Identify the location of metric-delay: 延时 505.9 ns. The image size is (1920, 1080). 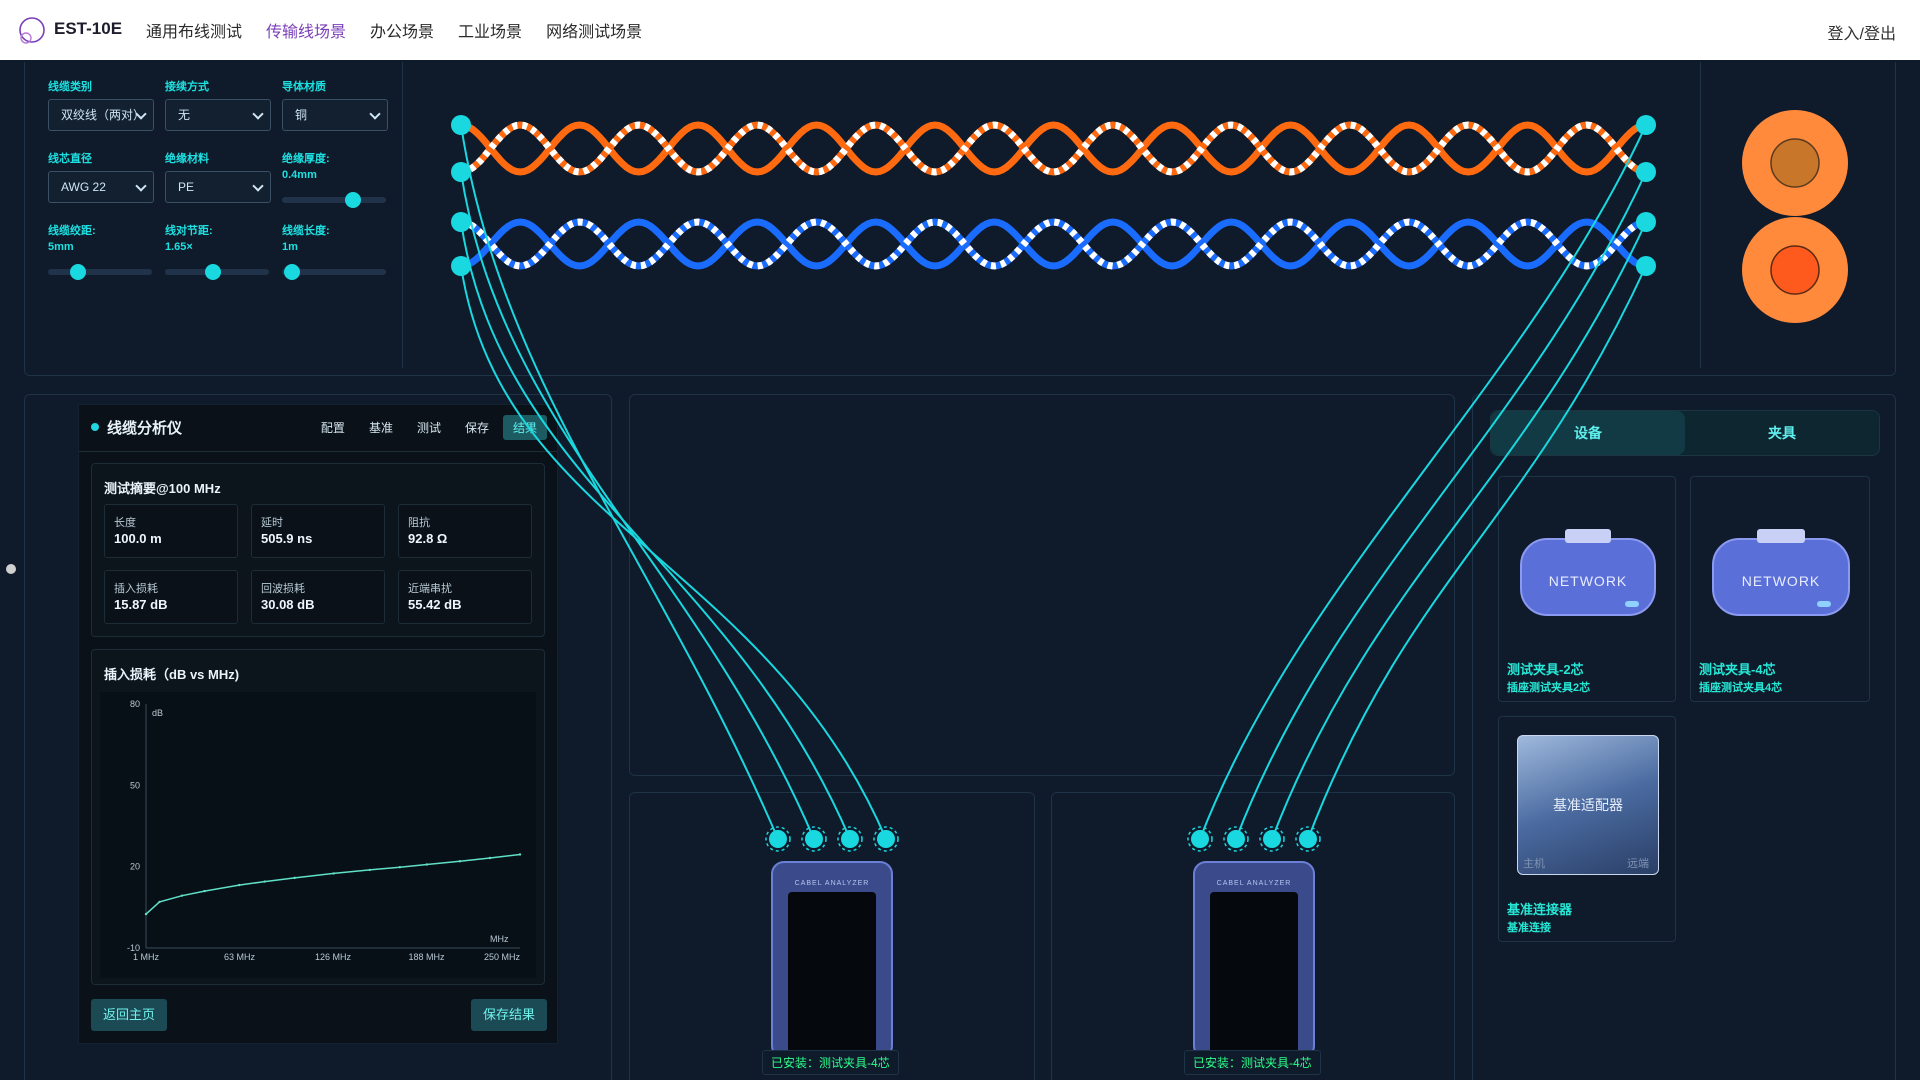
(318, 531).